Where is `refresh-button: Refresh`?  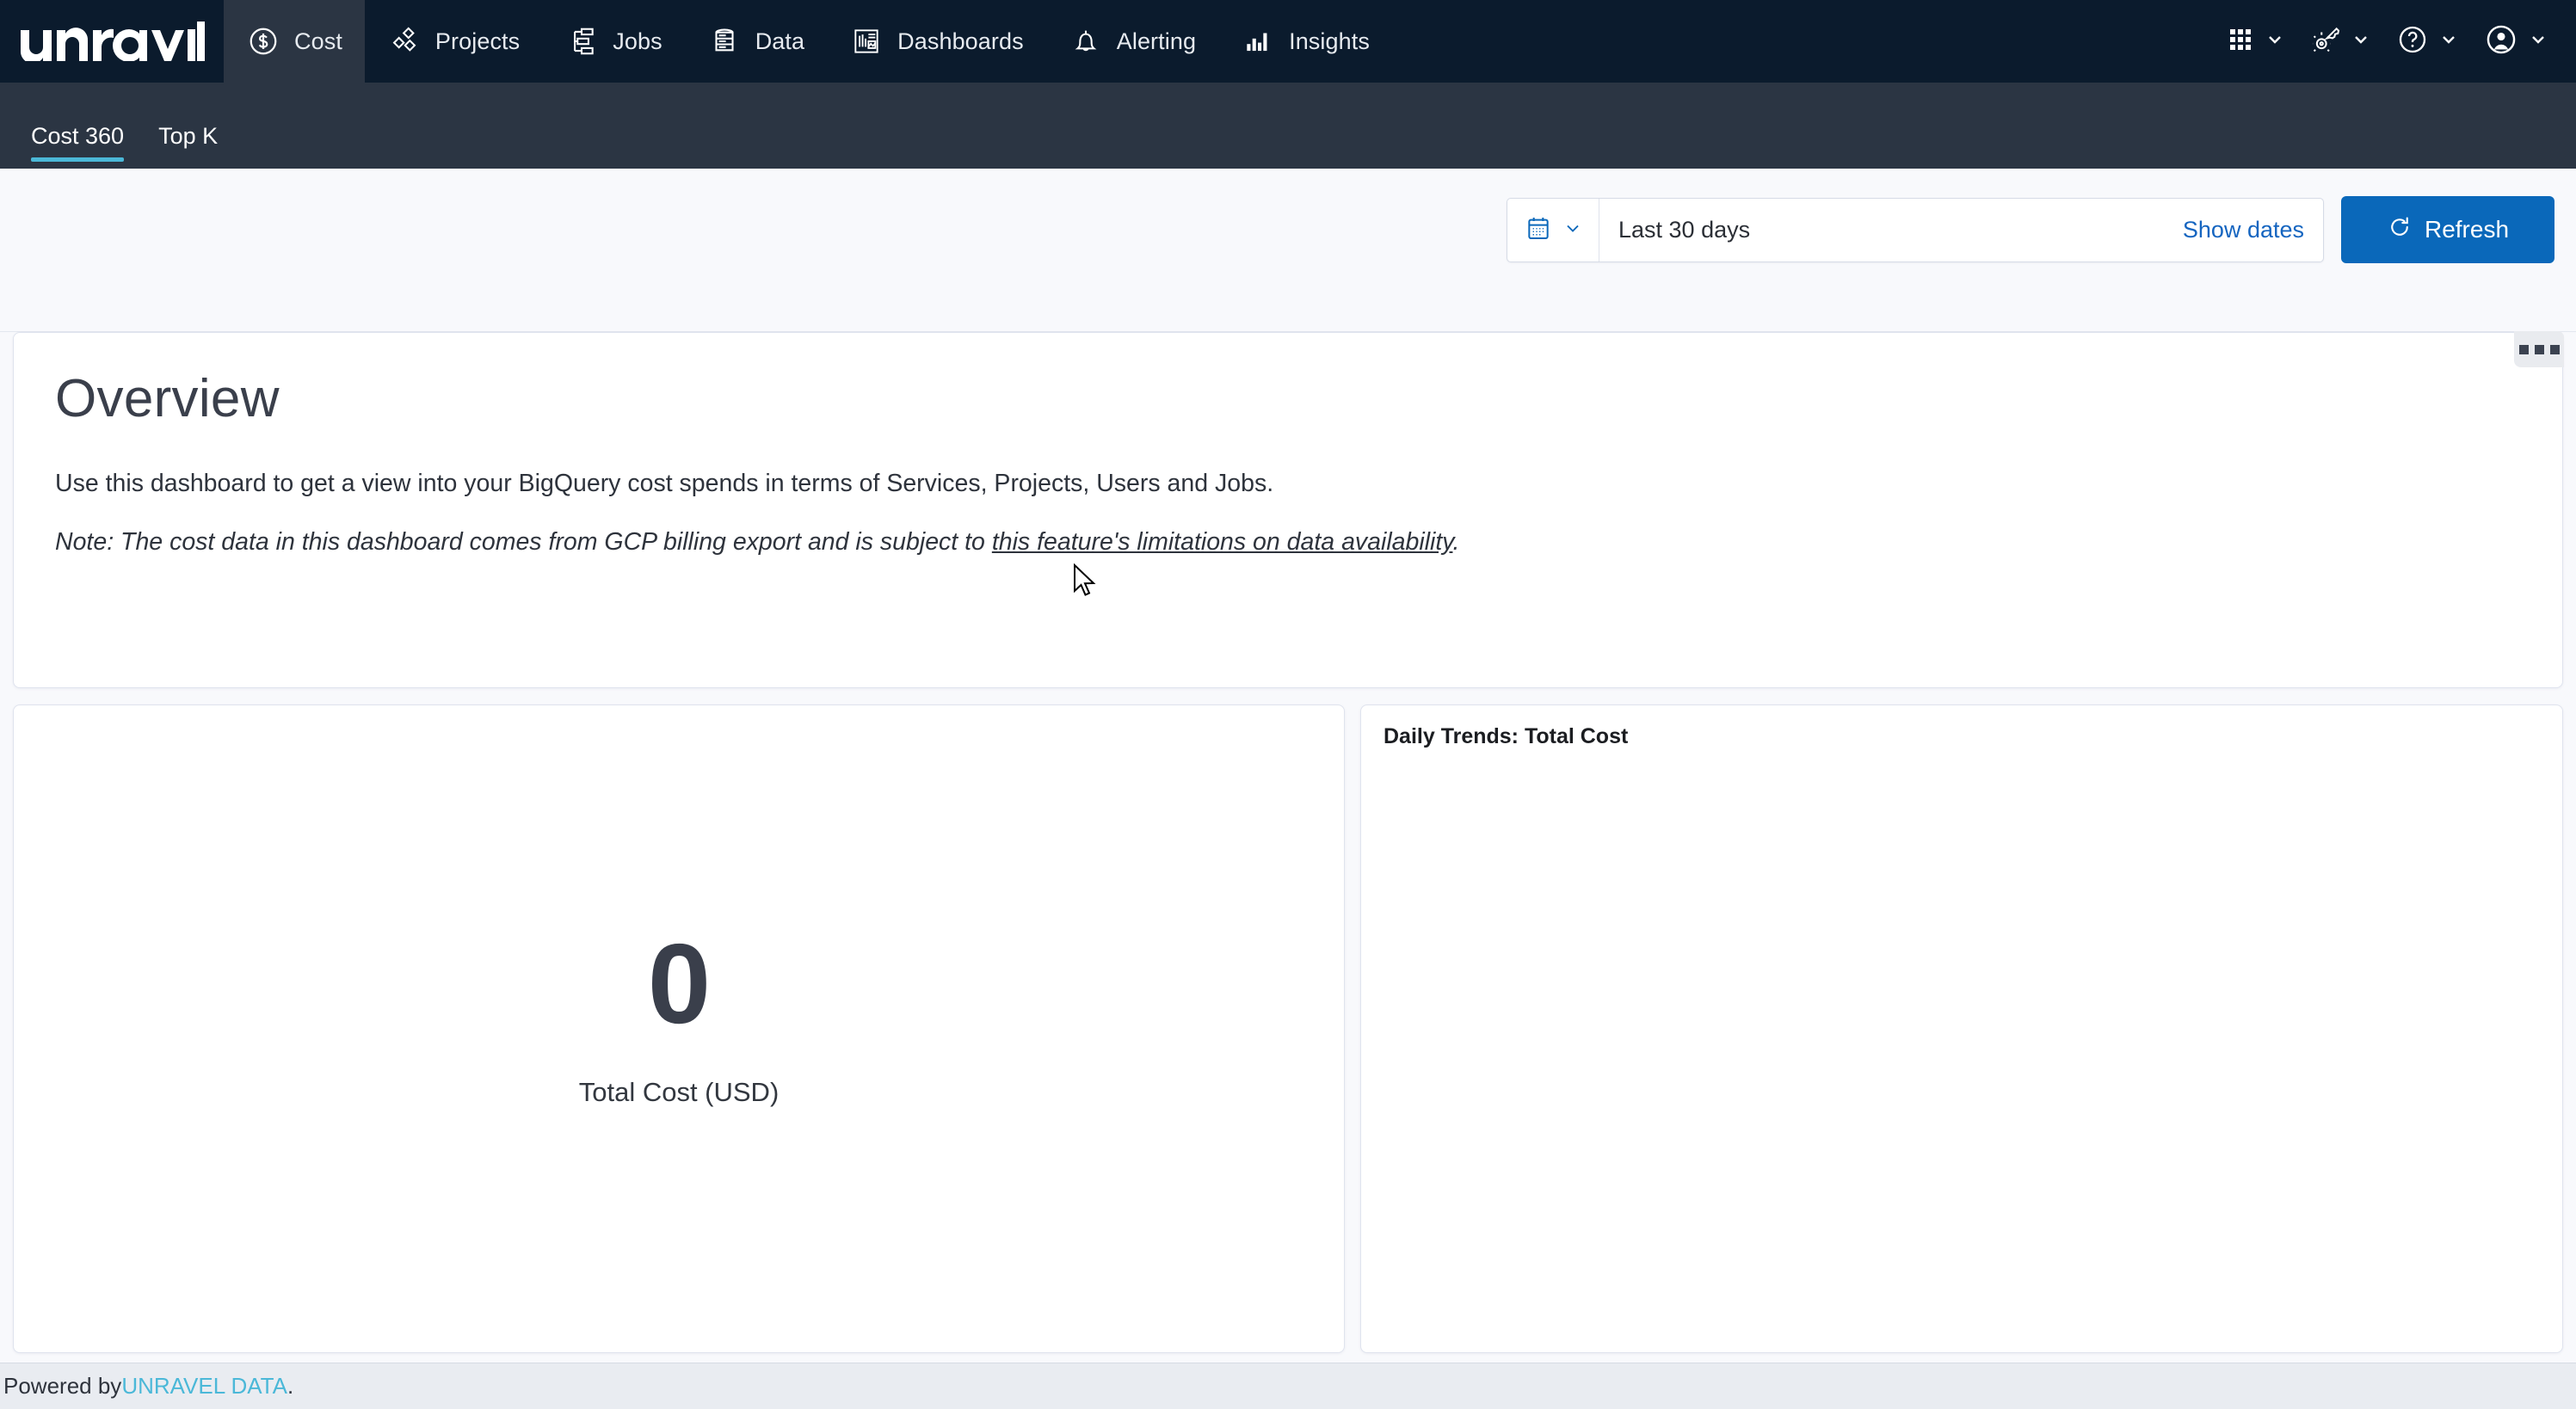 refresh-button: Refresh is located at coordinates (2447, 230).